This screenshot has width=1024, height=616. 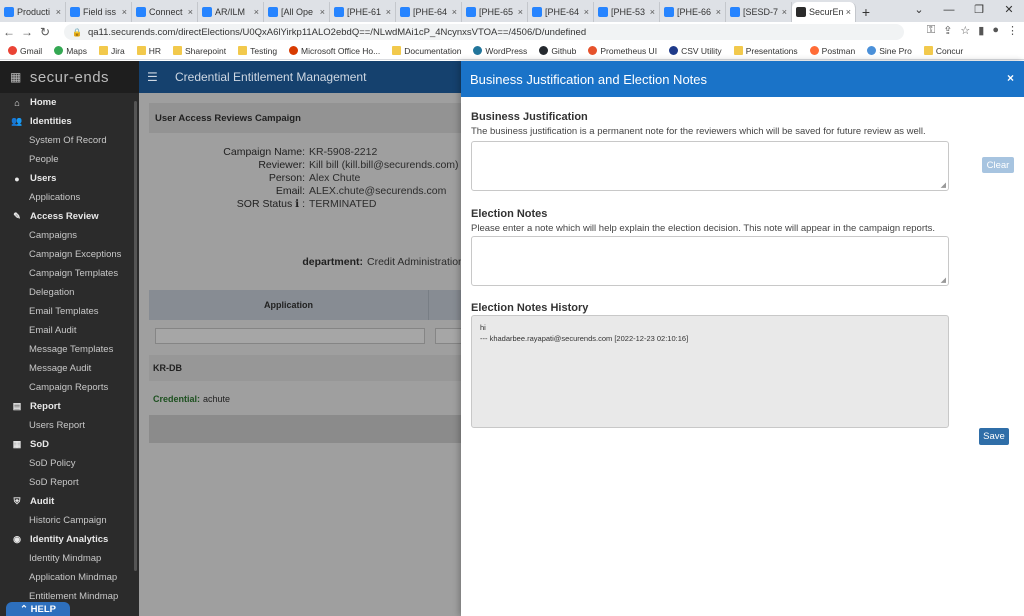 I want to click on back-icon: ←, so click(x=9, y=32).